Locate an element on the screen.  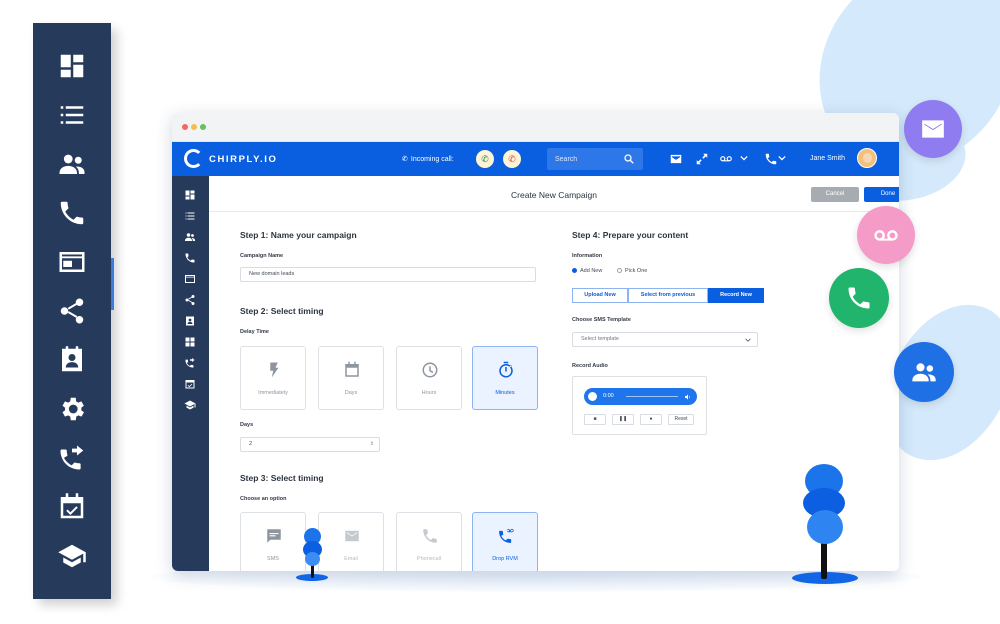
channel-option-drop-rvm: Drop RVM is located at coordinates (505, 541).